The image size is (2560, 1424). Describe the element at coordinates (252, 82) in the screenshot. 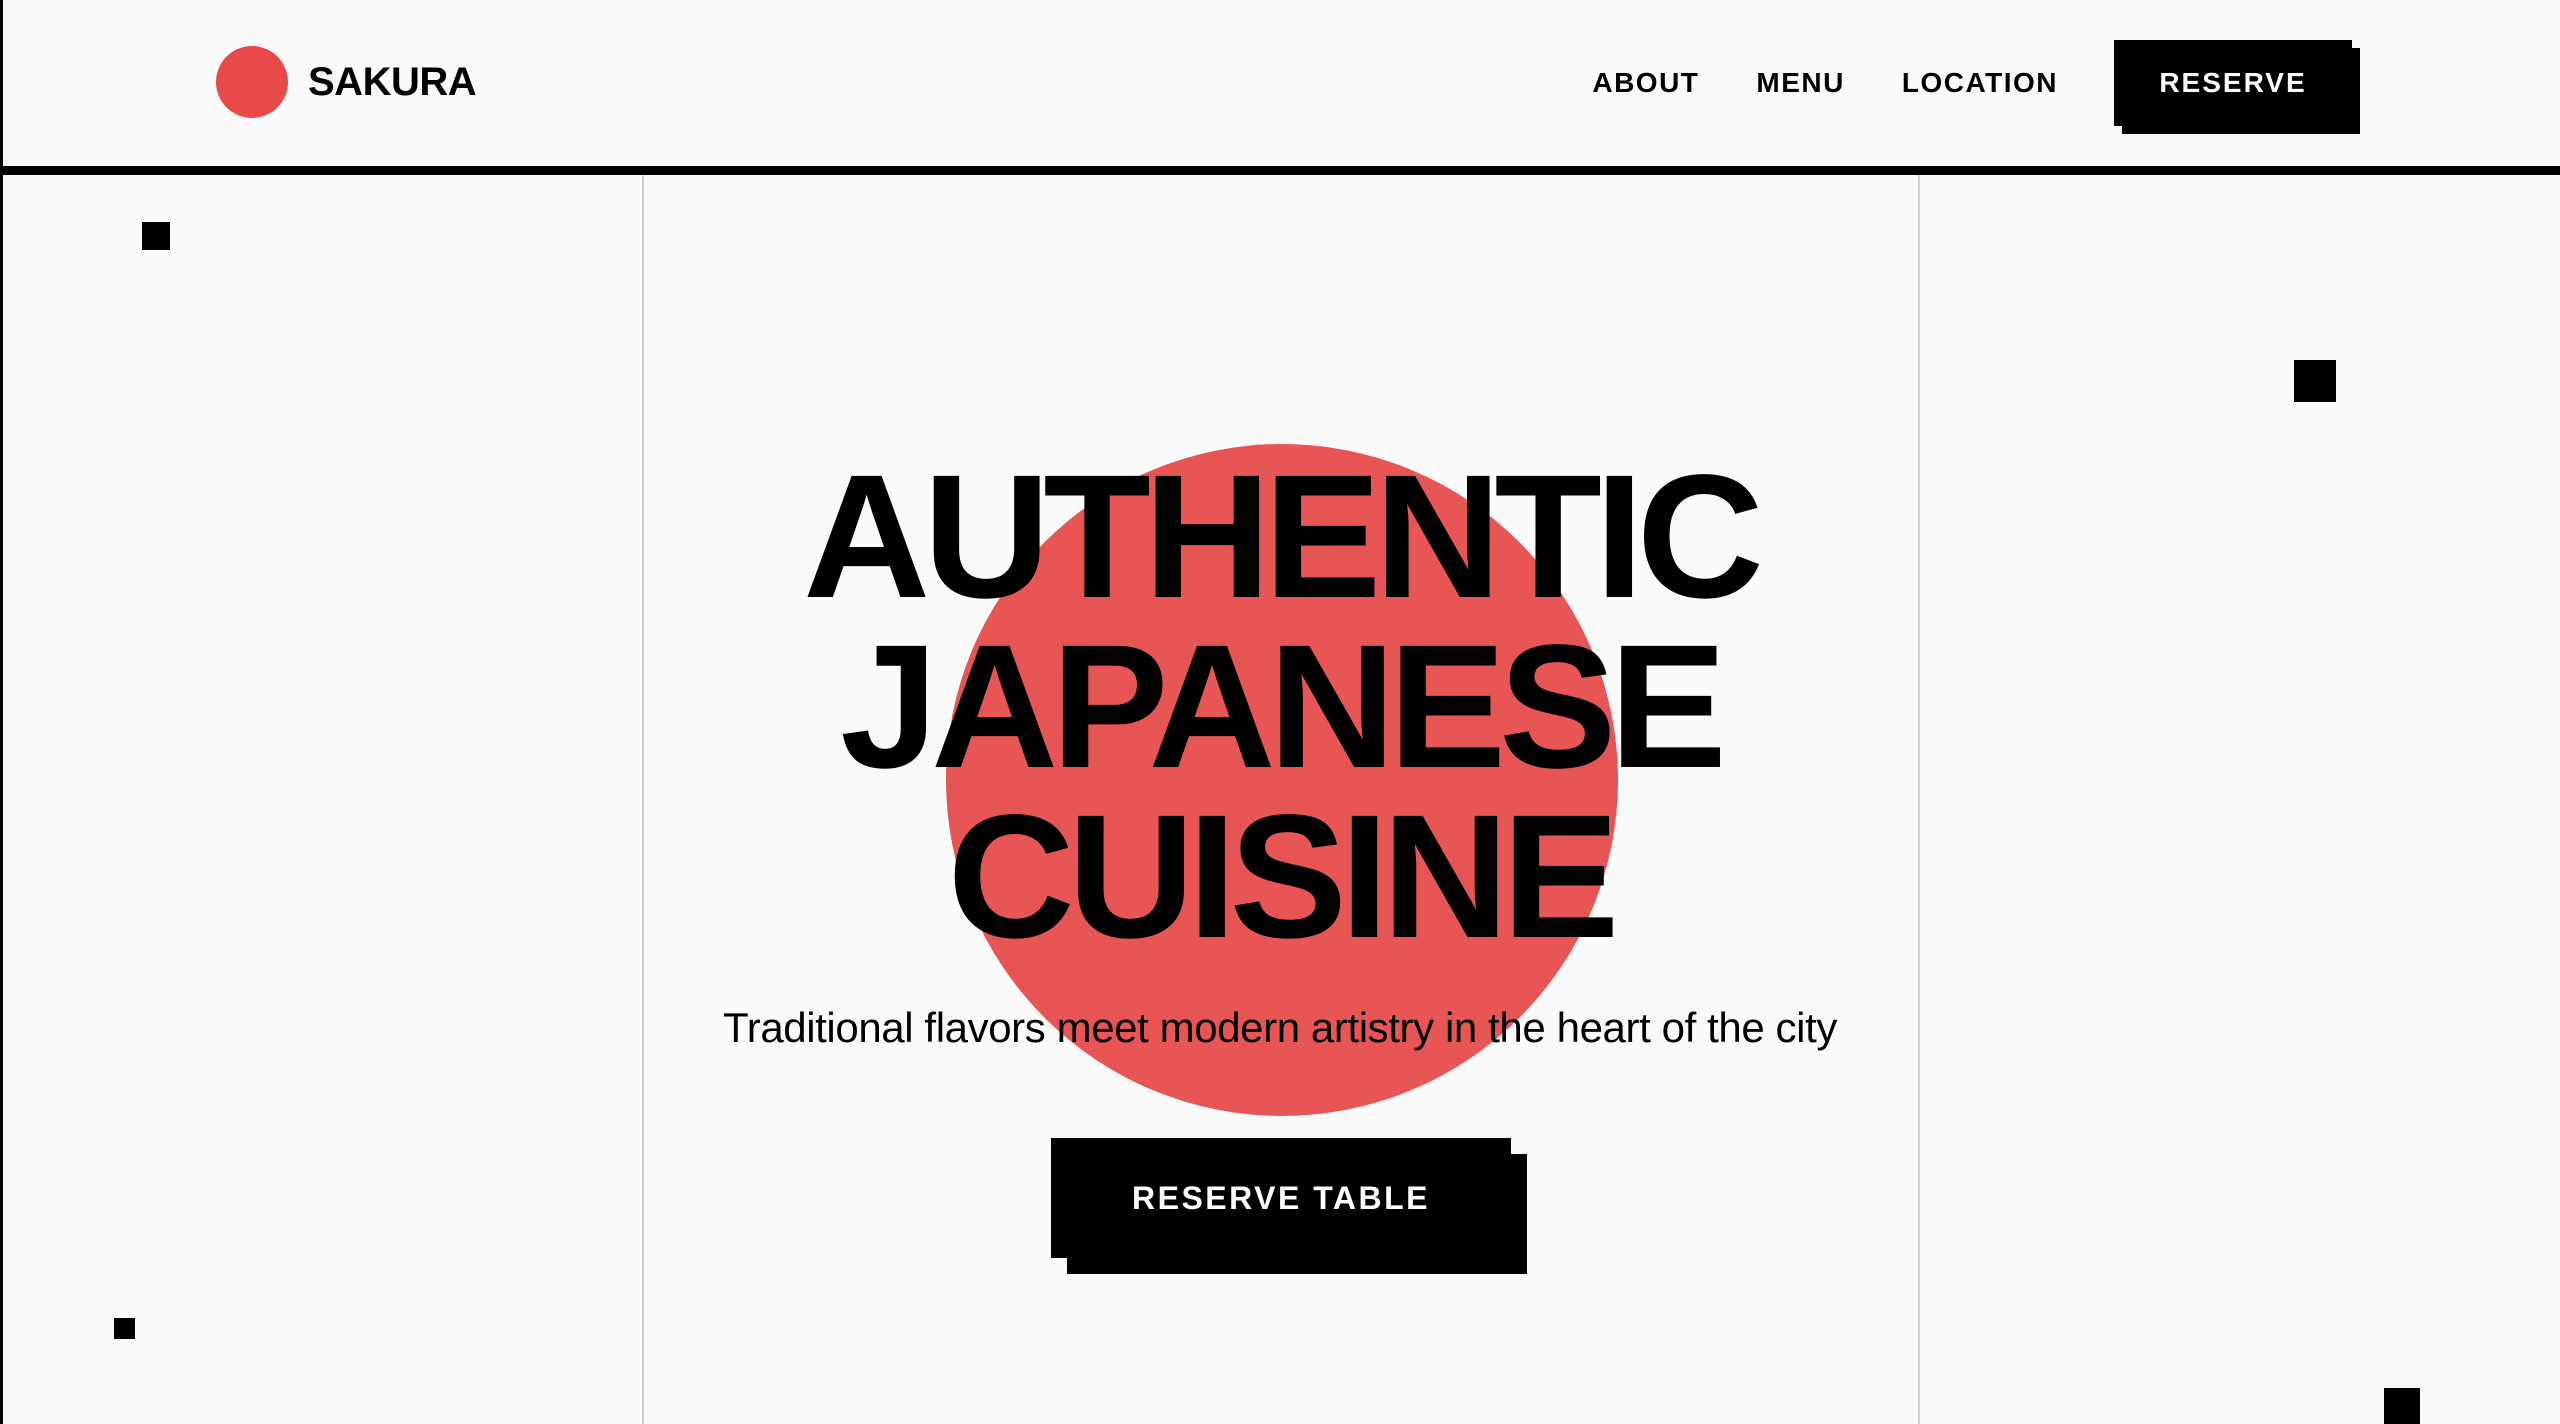

I see `sun-logo-icon` at that location.